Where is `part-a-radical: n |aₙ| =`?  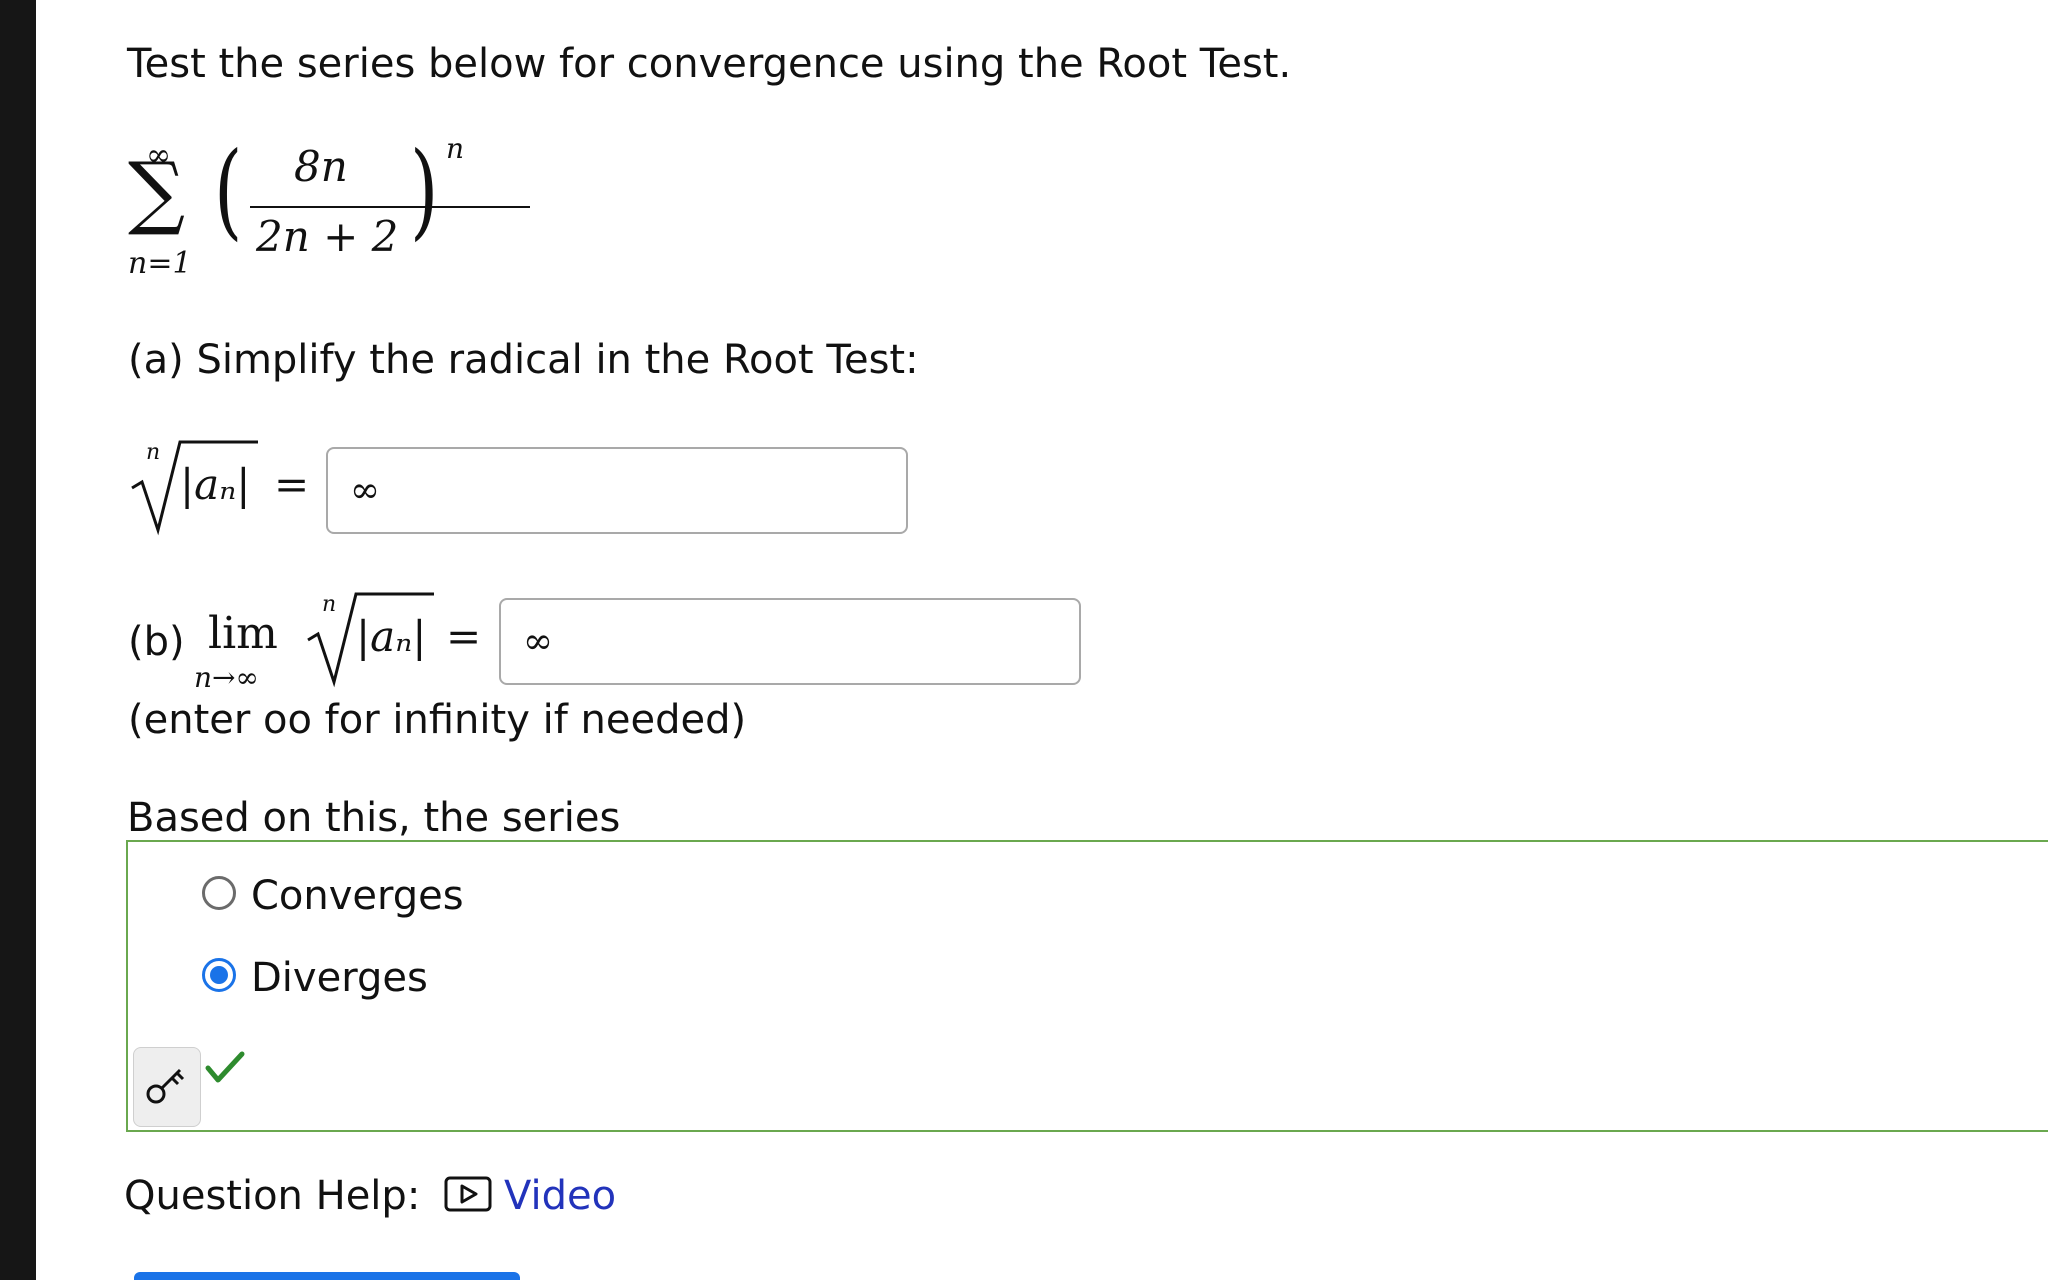
part-a-radical: n |aₙ| = is located at coordinates (228, 486).